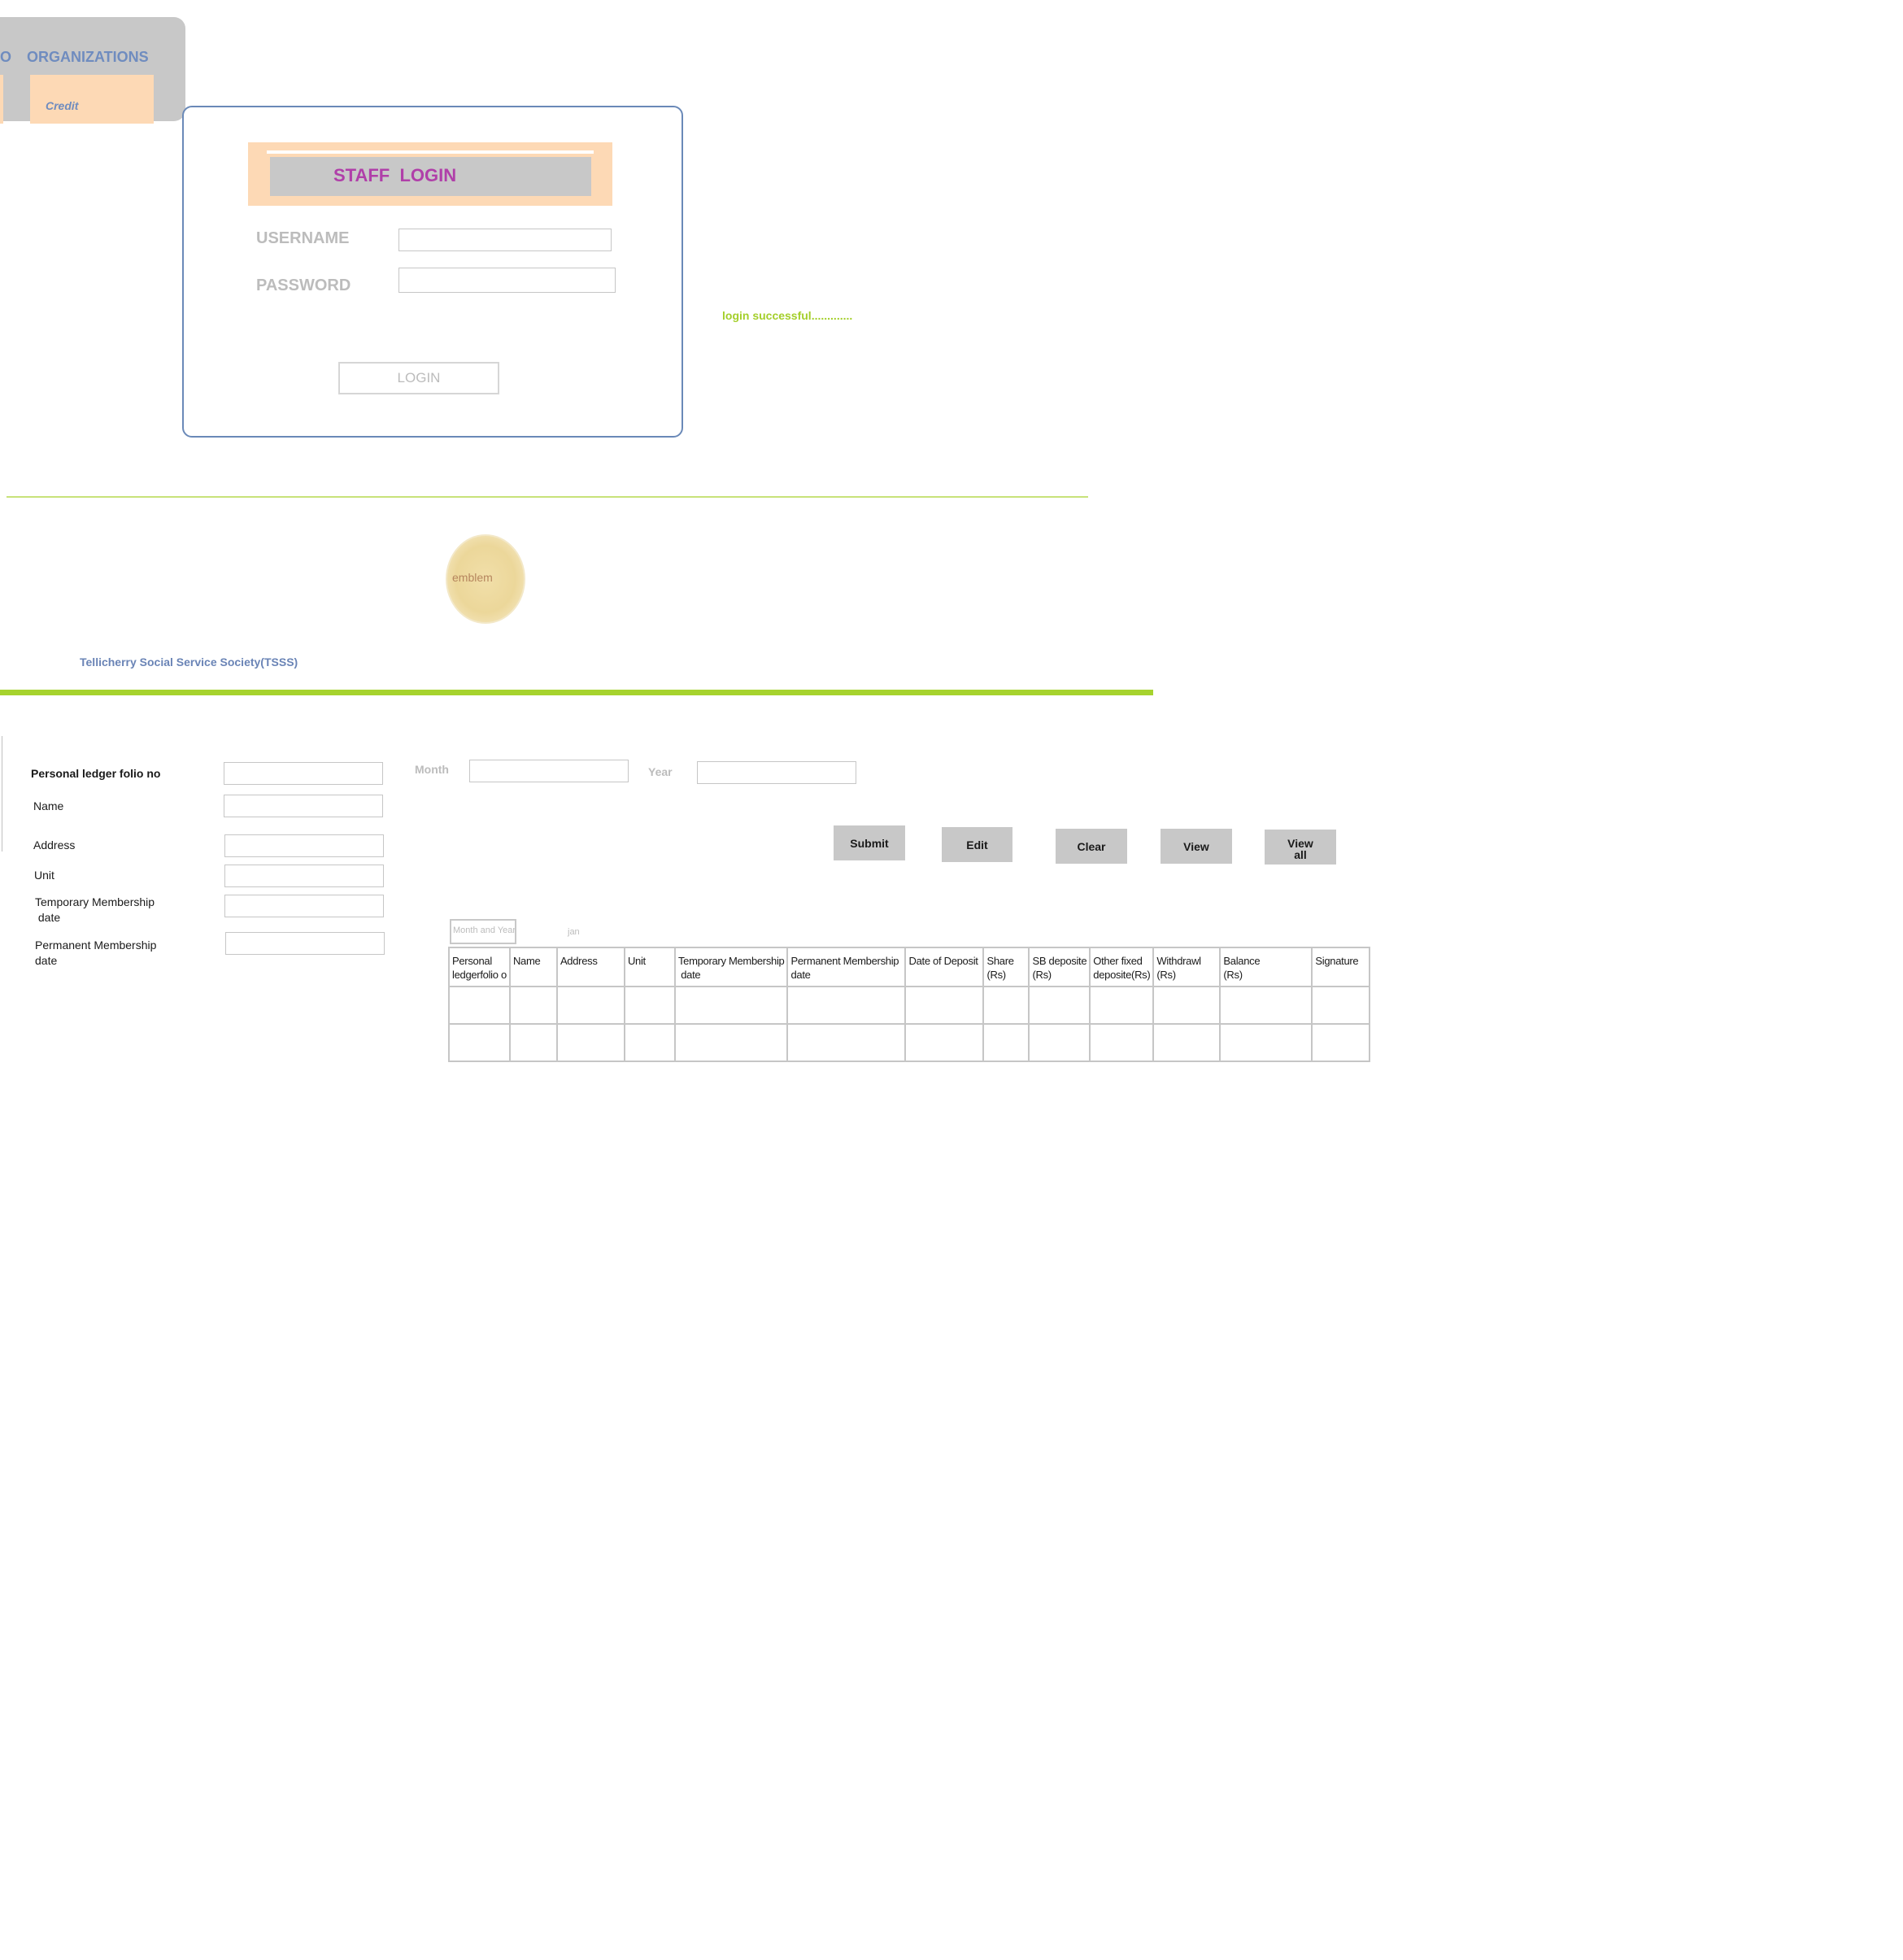 The height and width of the screenshot is (1960, 1903). Describe the element at coordinates (189, 662) in the screenshot. I see `organization-name: Tellicherry Social Service Society(TSSS)` at that location.